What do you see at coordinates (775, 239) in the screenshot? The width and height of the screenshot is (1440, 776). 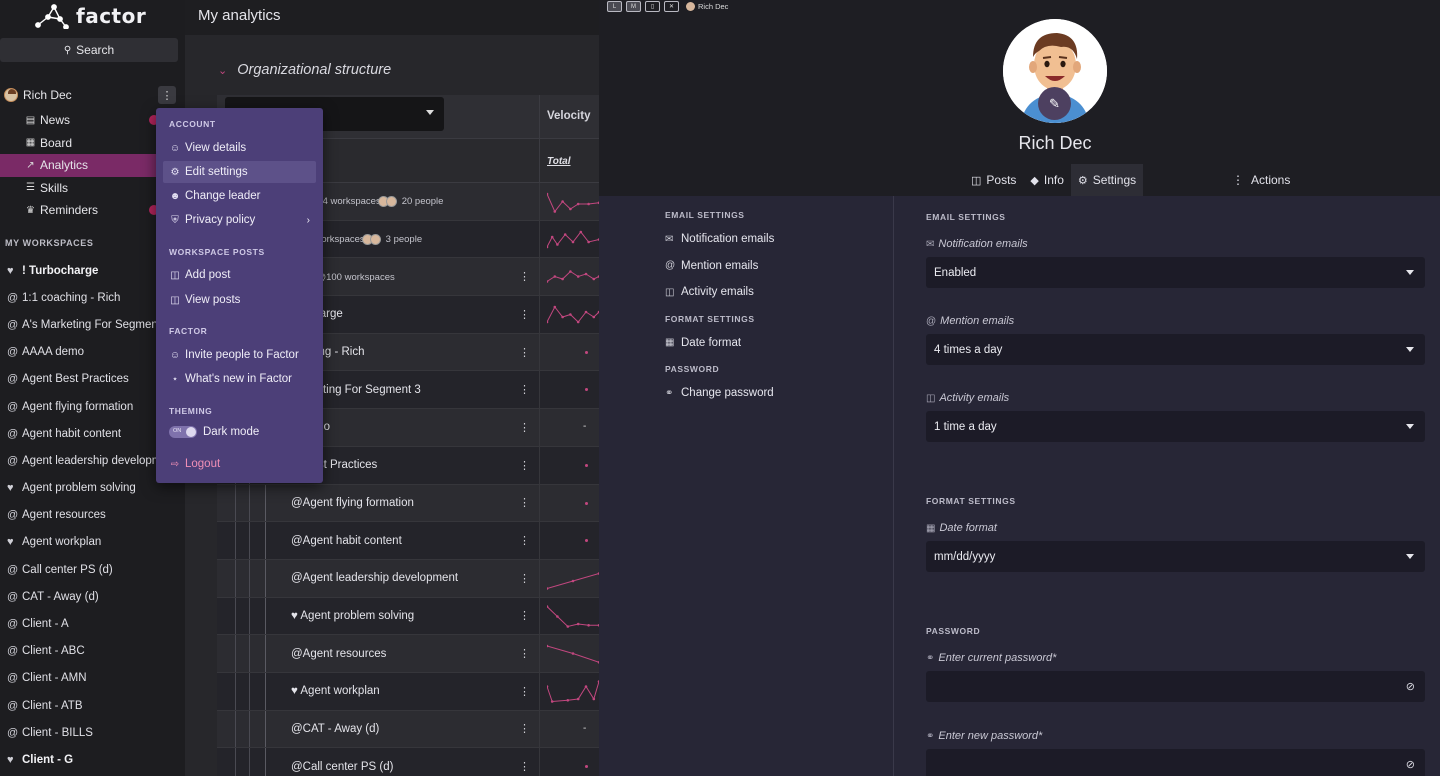 I see `settings-nav-notification: ✉ Notification emails` at bounding box center [775, 239].